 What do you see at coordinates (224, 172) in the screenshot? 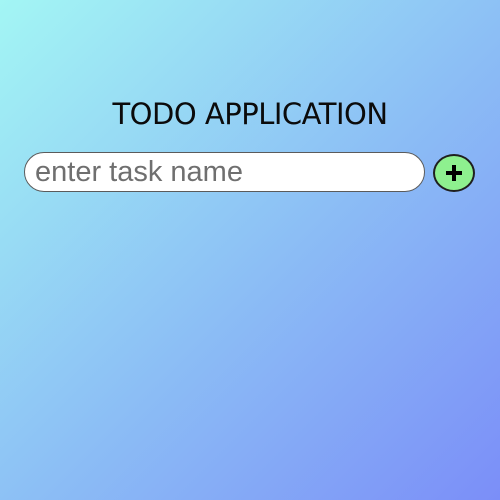
I see `task-name-input` at bounding box center [224, 172].